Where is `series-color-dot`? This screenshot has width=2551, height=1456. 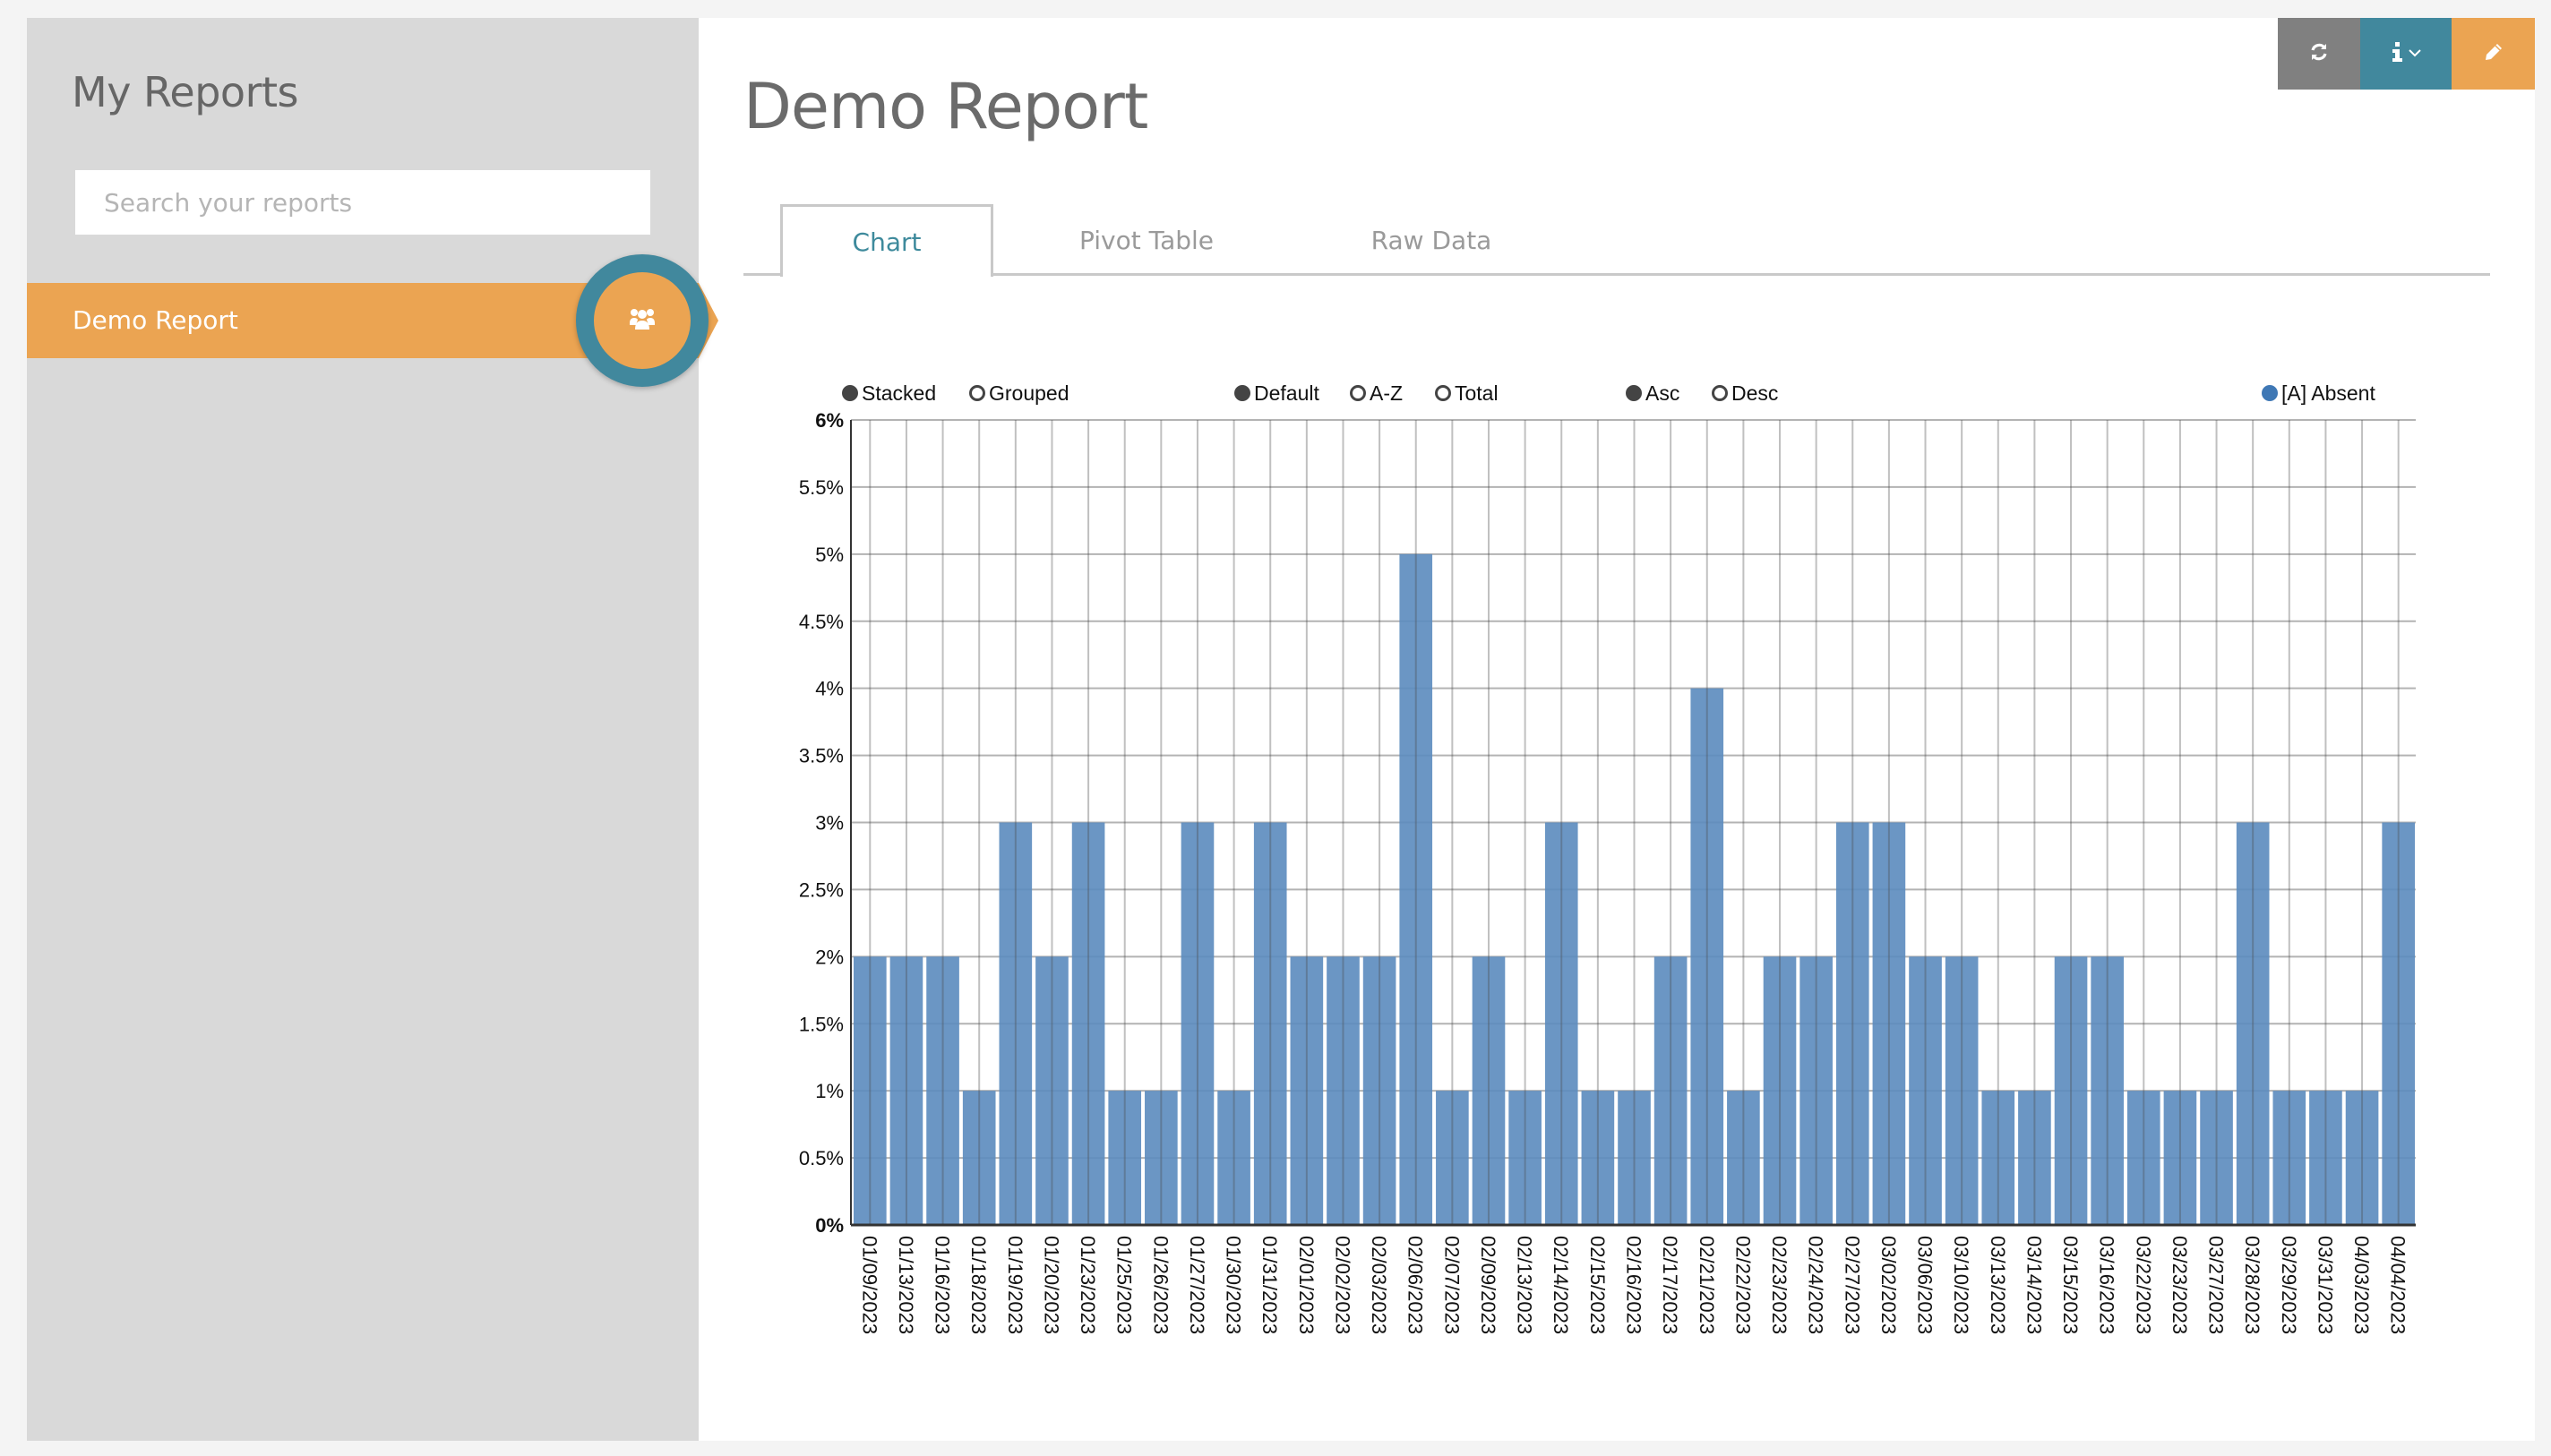
series-color-dot is located at coordinates (2270, 393).